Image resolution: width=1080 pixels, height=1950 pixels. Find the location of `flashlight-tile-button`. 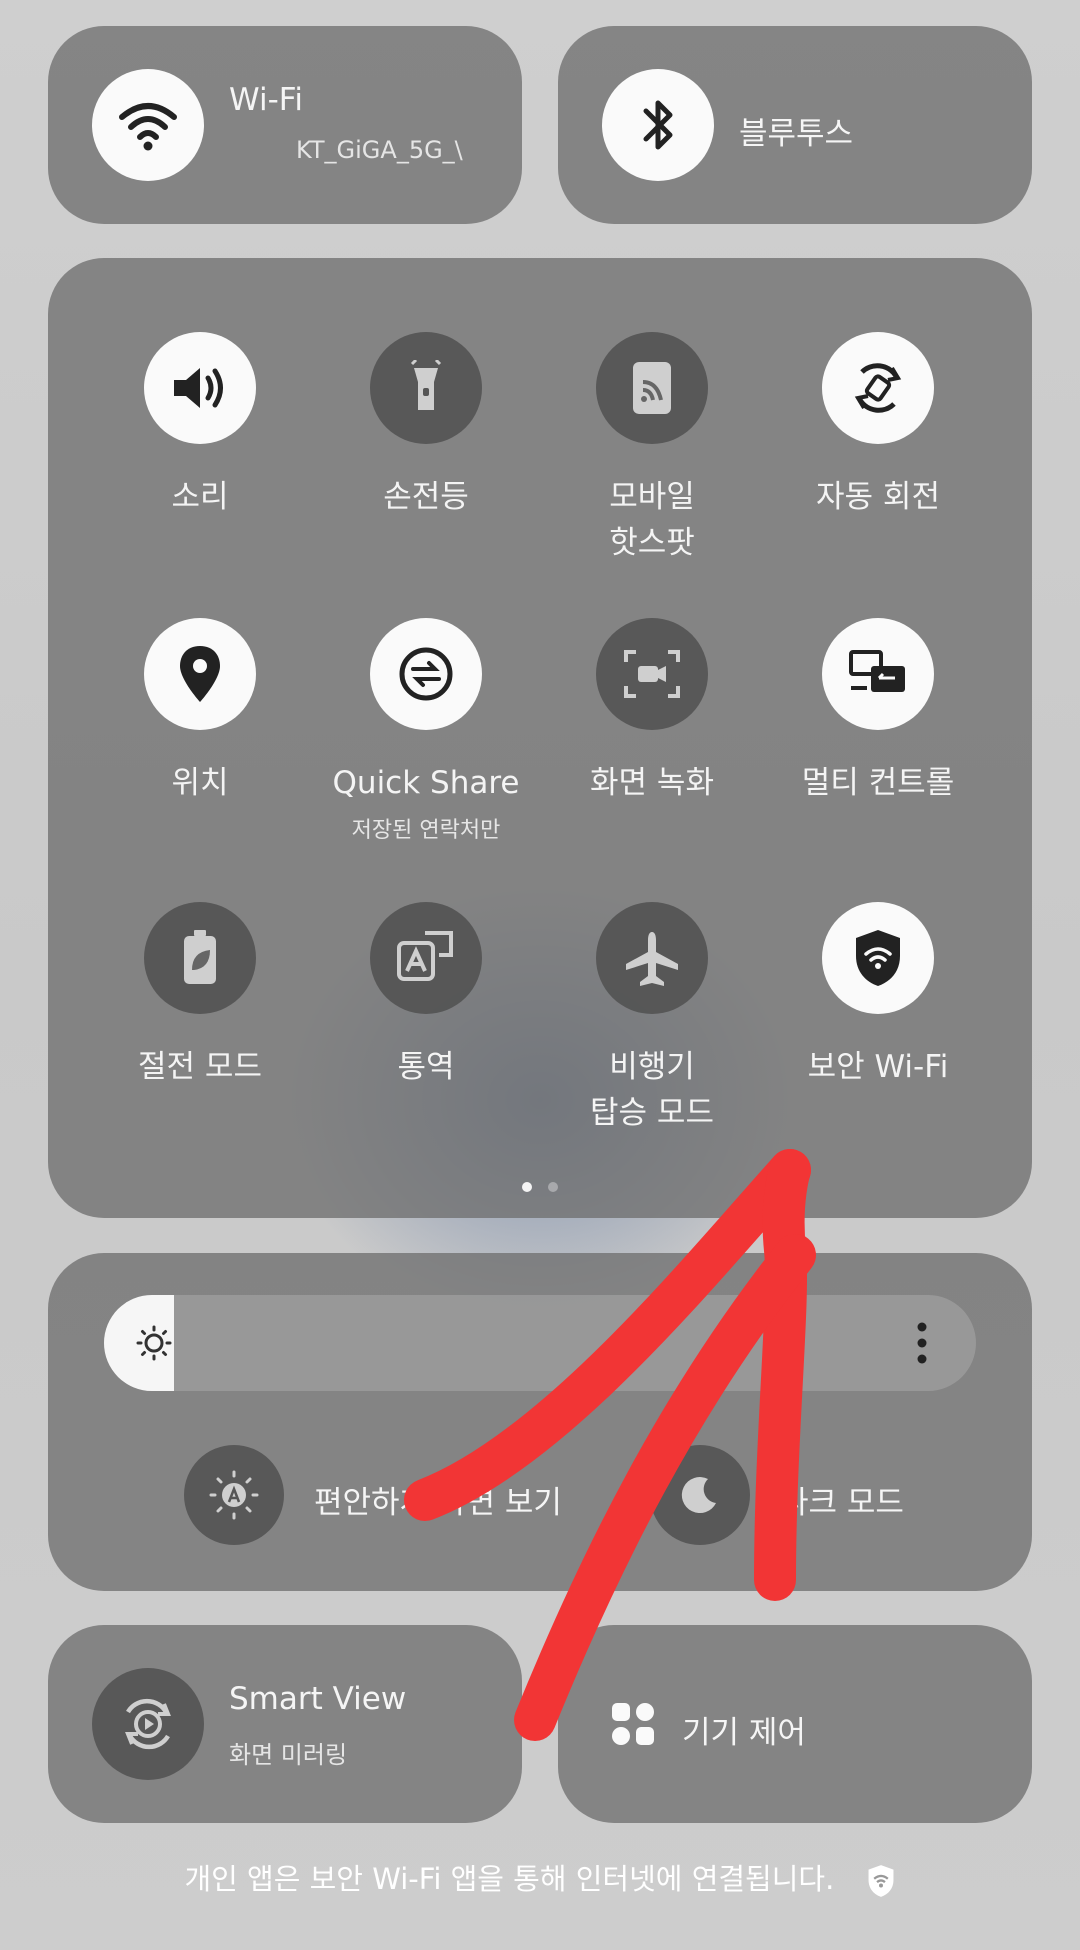

flashlight-tile-button is located at coordinates (426, 388).